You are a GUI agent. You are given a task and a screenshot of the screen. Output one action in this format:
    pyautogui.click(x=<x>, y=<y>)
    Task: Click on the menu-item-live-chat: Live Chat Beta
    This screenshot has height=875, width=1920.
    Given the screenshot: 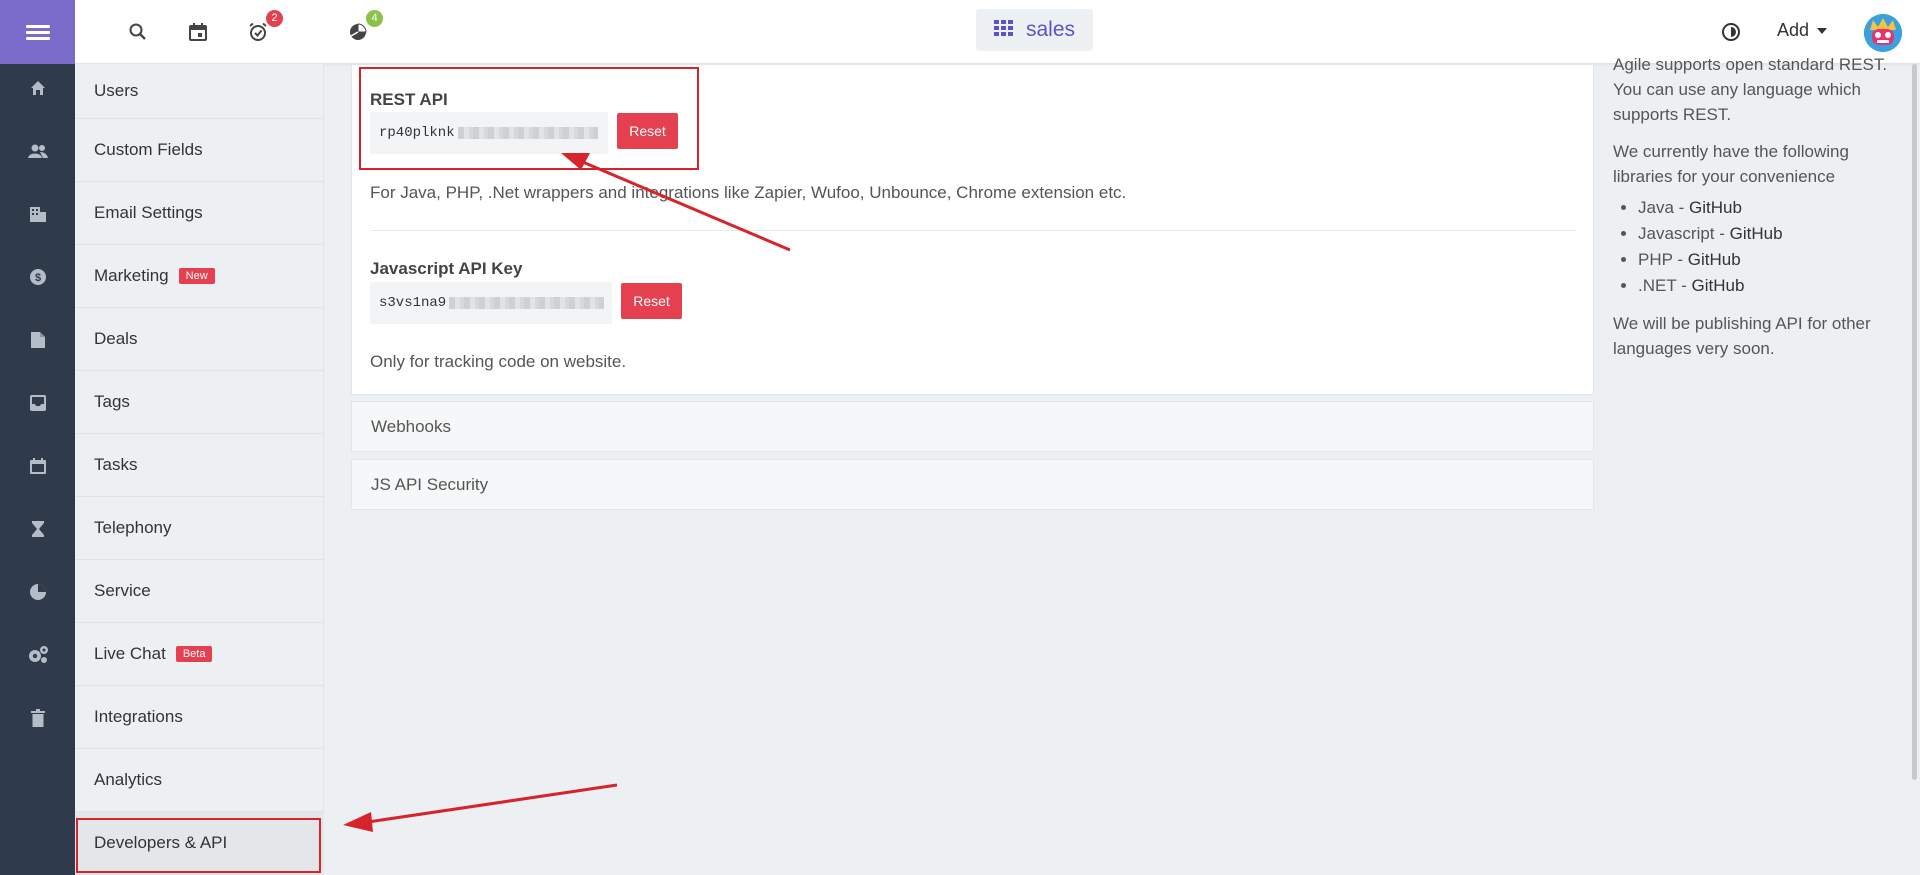 What is the action you would take?
    pyautogui.click(x=199, y=654)
    